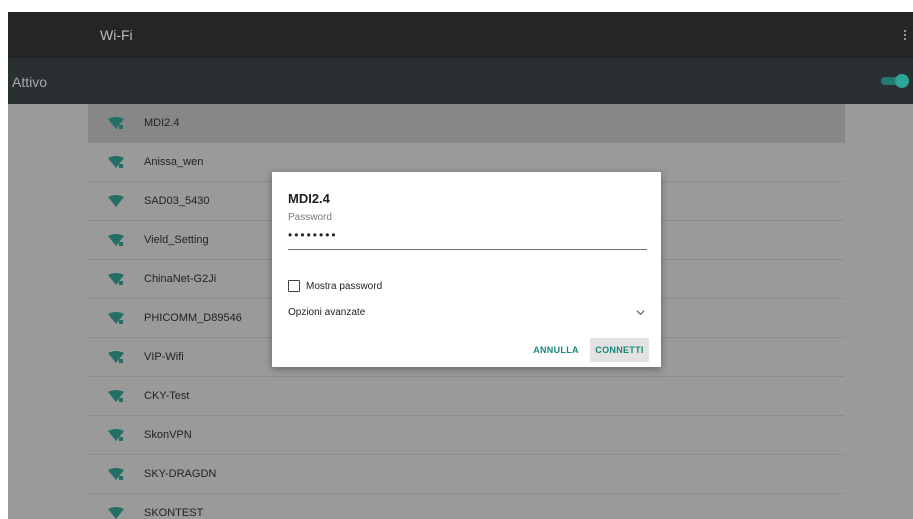  Describe the element at coordinates (466, 474) in the screenshot. I see `network-row: SKY-DRAGDN` at that location.